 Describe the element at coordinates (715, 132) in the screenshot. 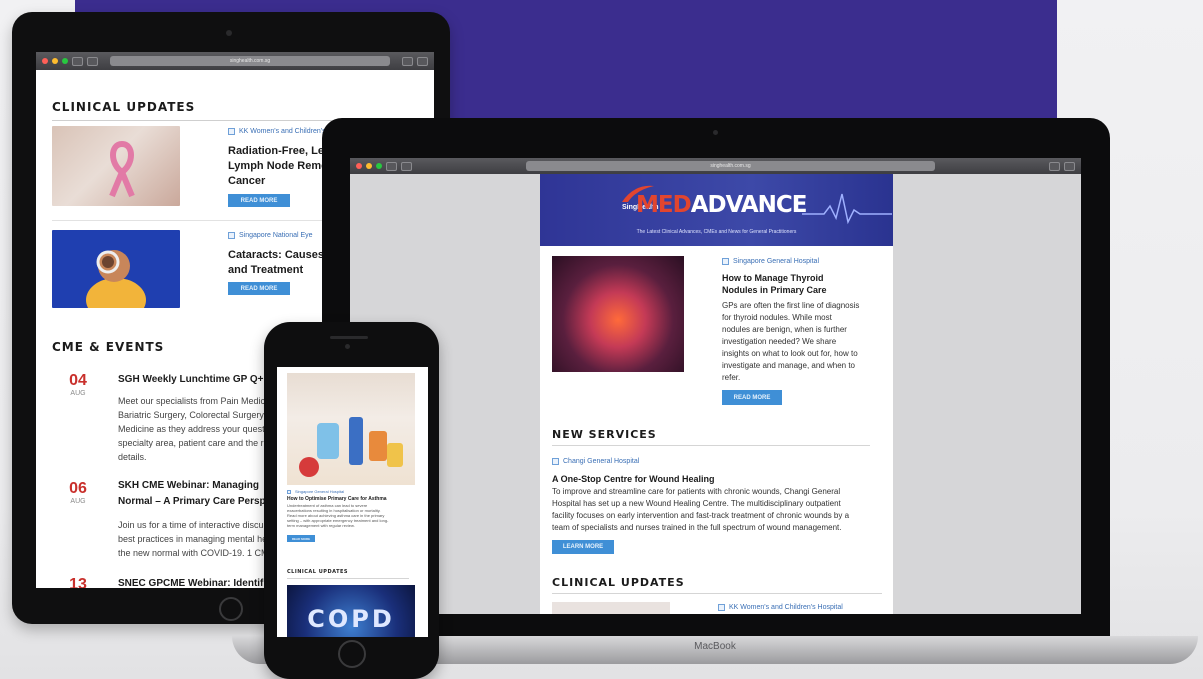

I see `laptop-camera` at that location.